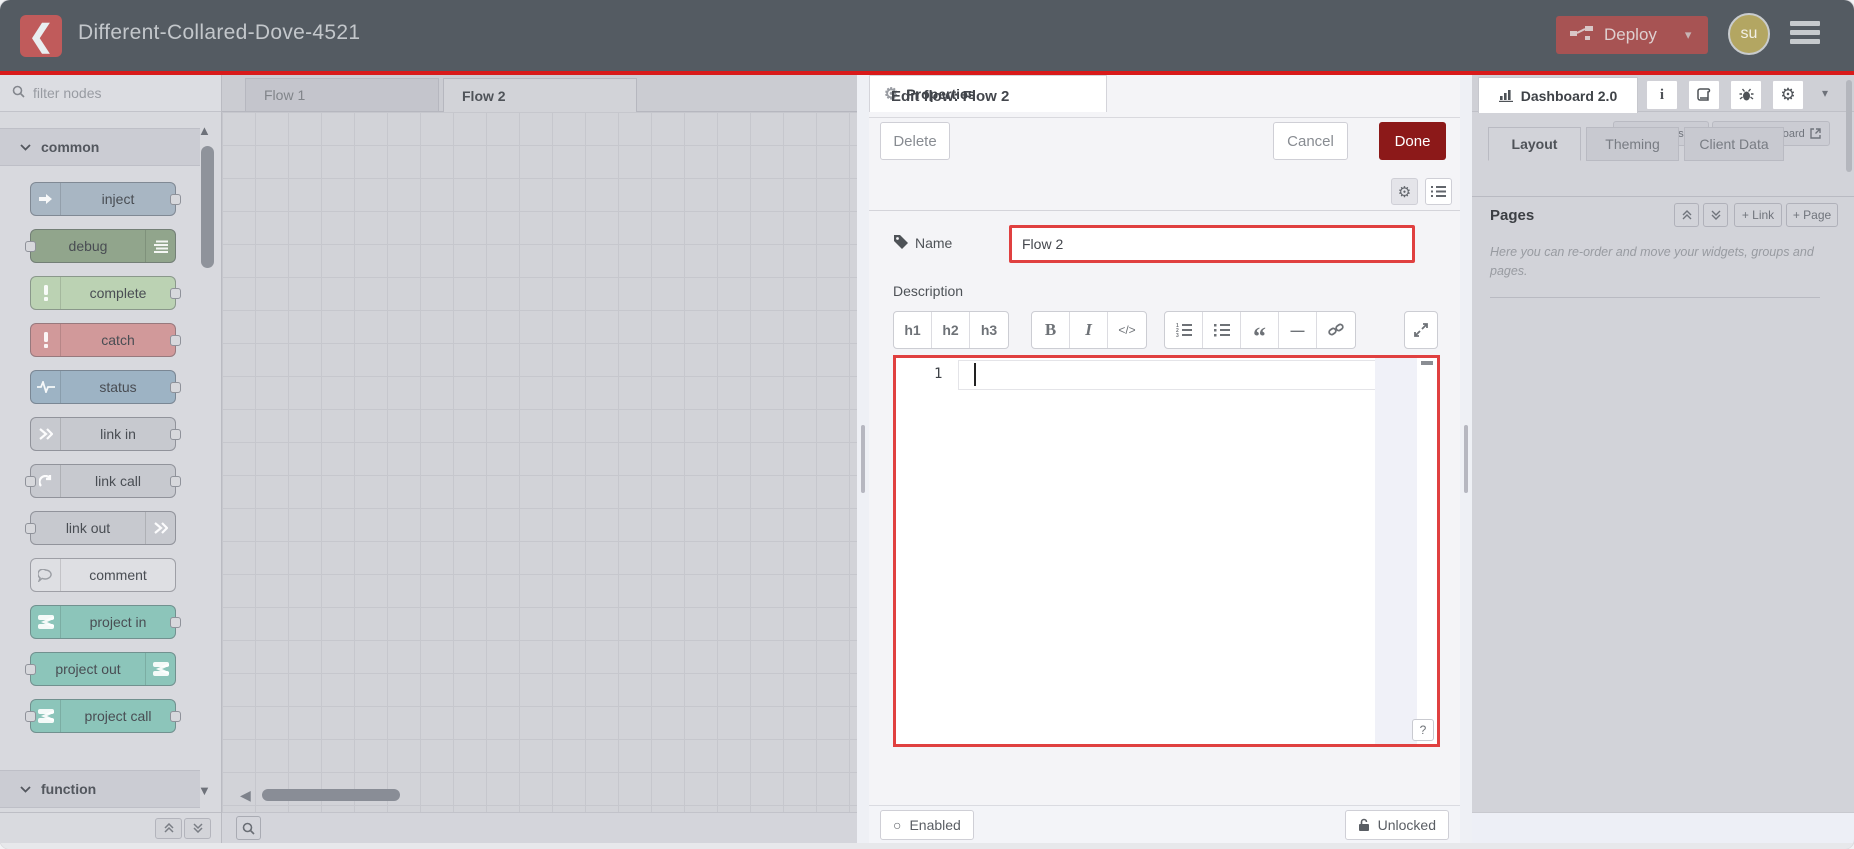  What do you see at coordinates (989, 330) in the screenshot?
I see `h3-button: h3` at bounding box center [989, 330].